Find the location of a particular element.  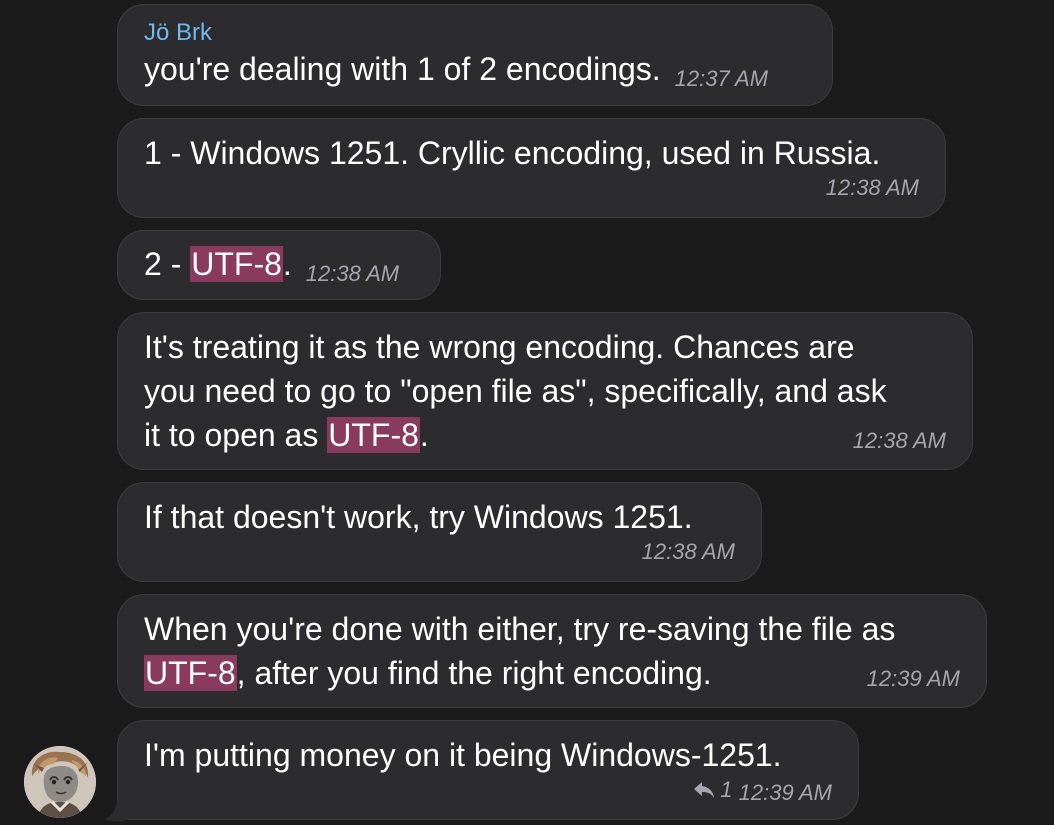

avatar-illustration is located at coordinates (60, 782).